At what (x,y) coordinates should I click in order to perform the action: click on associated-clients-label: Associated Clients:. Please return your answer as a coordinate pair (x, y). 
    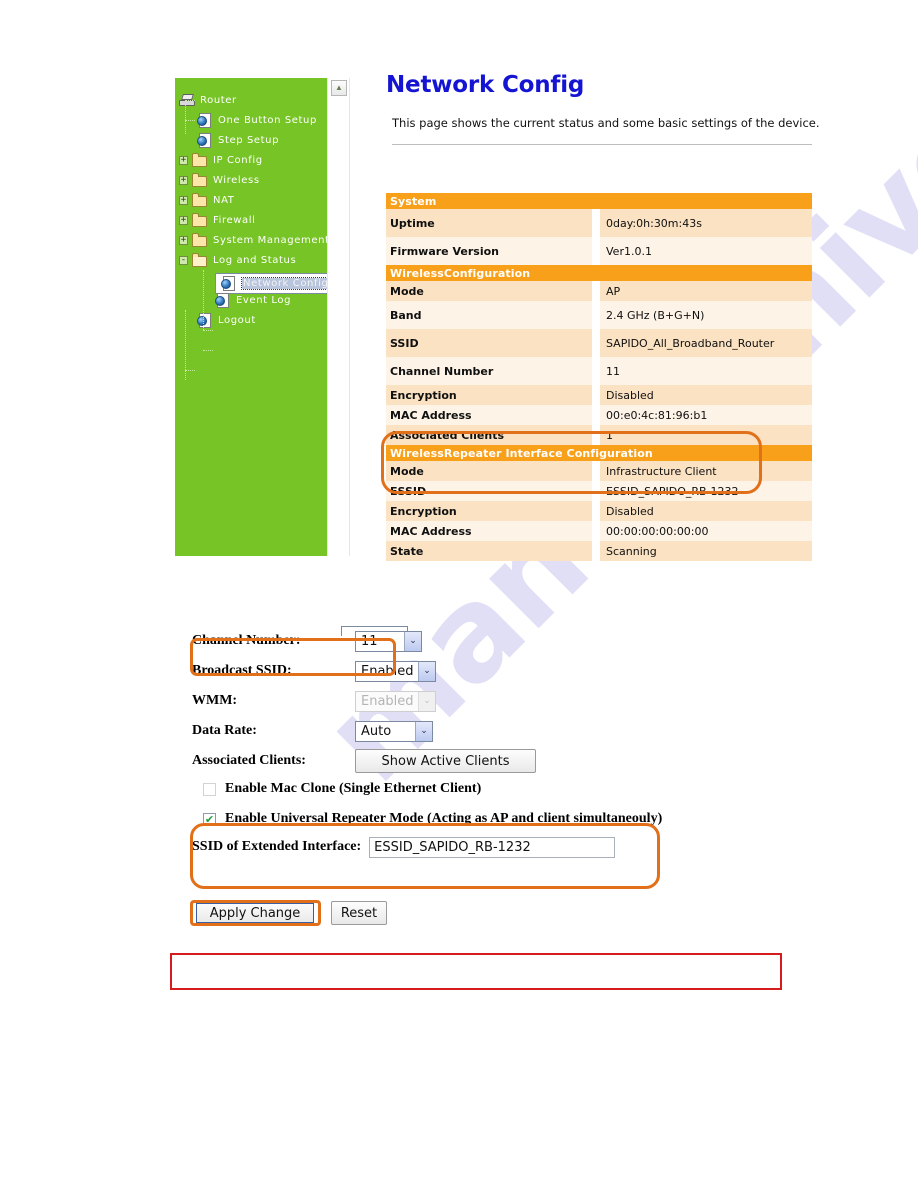
    Looking at the image, I should click on (249, 760).